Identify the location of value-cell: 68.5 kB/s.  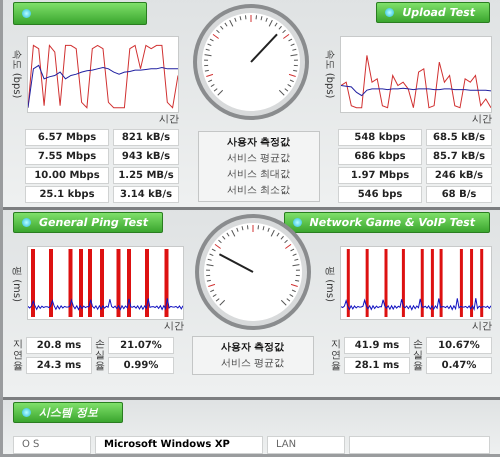
(459, 137).